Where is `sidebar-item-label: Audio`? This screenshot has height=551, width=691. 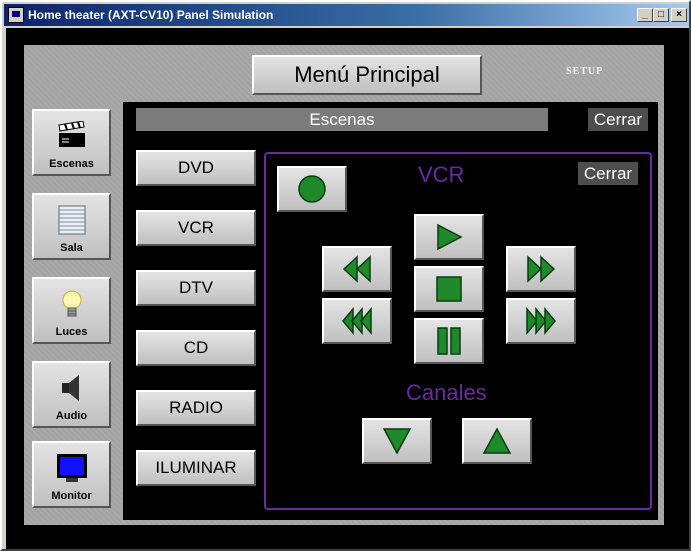 sidebar-item-label: Audio is located at coordinates (71, 416).